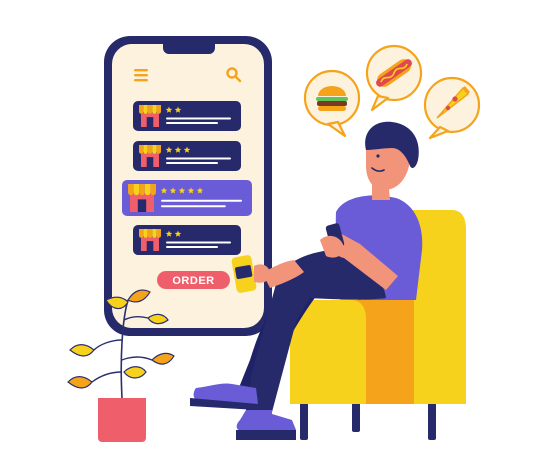 The width and height of the screenshot is (552, 452). I want to click on order-button-label: ORDER, so click(193, 281).